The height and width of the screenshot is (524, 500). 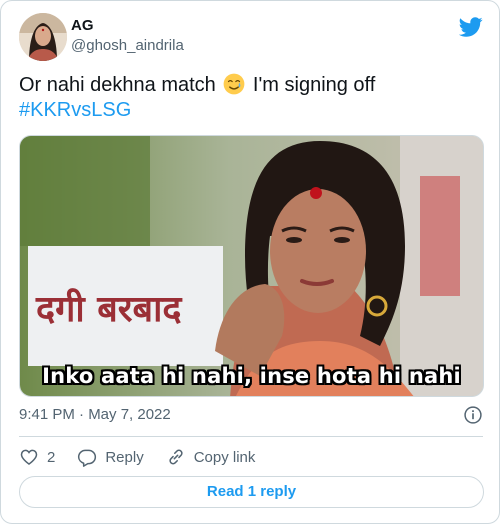 I want to click on reply-button: Reply, so click(x=110, y=457).